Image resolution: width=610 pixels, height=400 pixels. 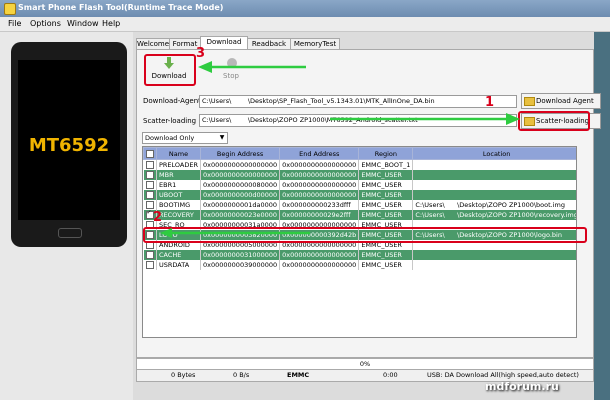 What do you see at coordinates (319, 205) in the screenshot?
I see `cell-end-address: 0x000000000233dfff` at bounding box center [319, 205].